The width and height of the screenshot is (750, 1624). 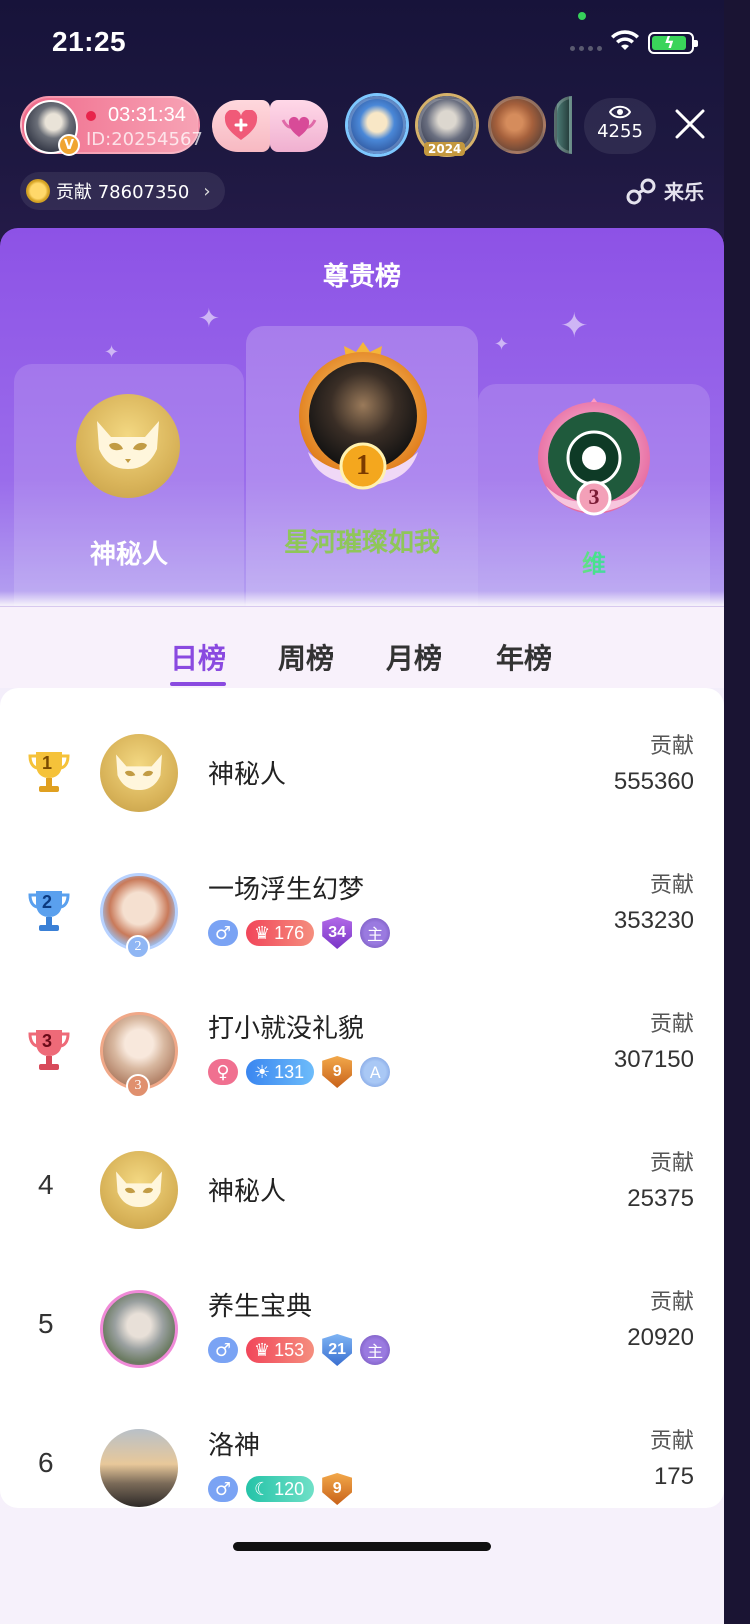 What do you see at coordinates (262, 1488) in the screenshot?
I see `moon-icon: ☾` at bounding box center [262, 1488].